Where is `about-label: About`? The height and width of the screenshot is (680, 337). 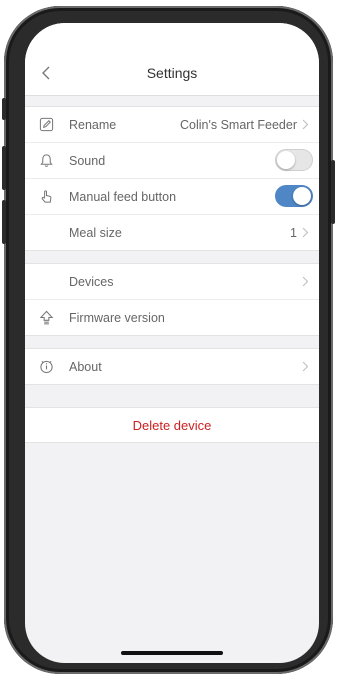
about-label: About is located at coordinates (85, 366).